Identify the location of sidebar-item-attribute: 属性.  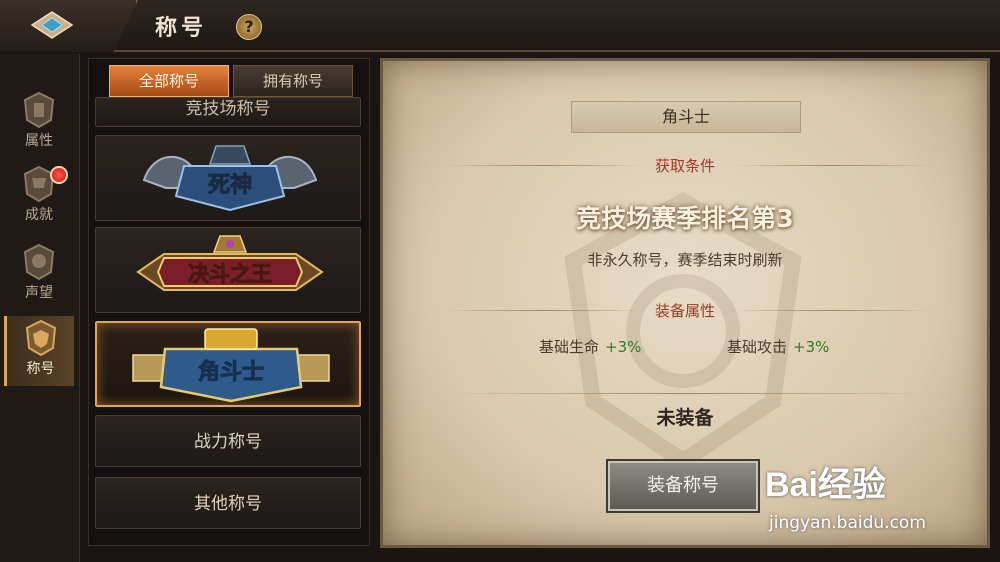
(39, 120).